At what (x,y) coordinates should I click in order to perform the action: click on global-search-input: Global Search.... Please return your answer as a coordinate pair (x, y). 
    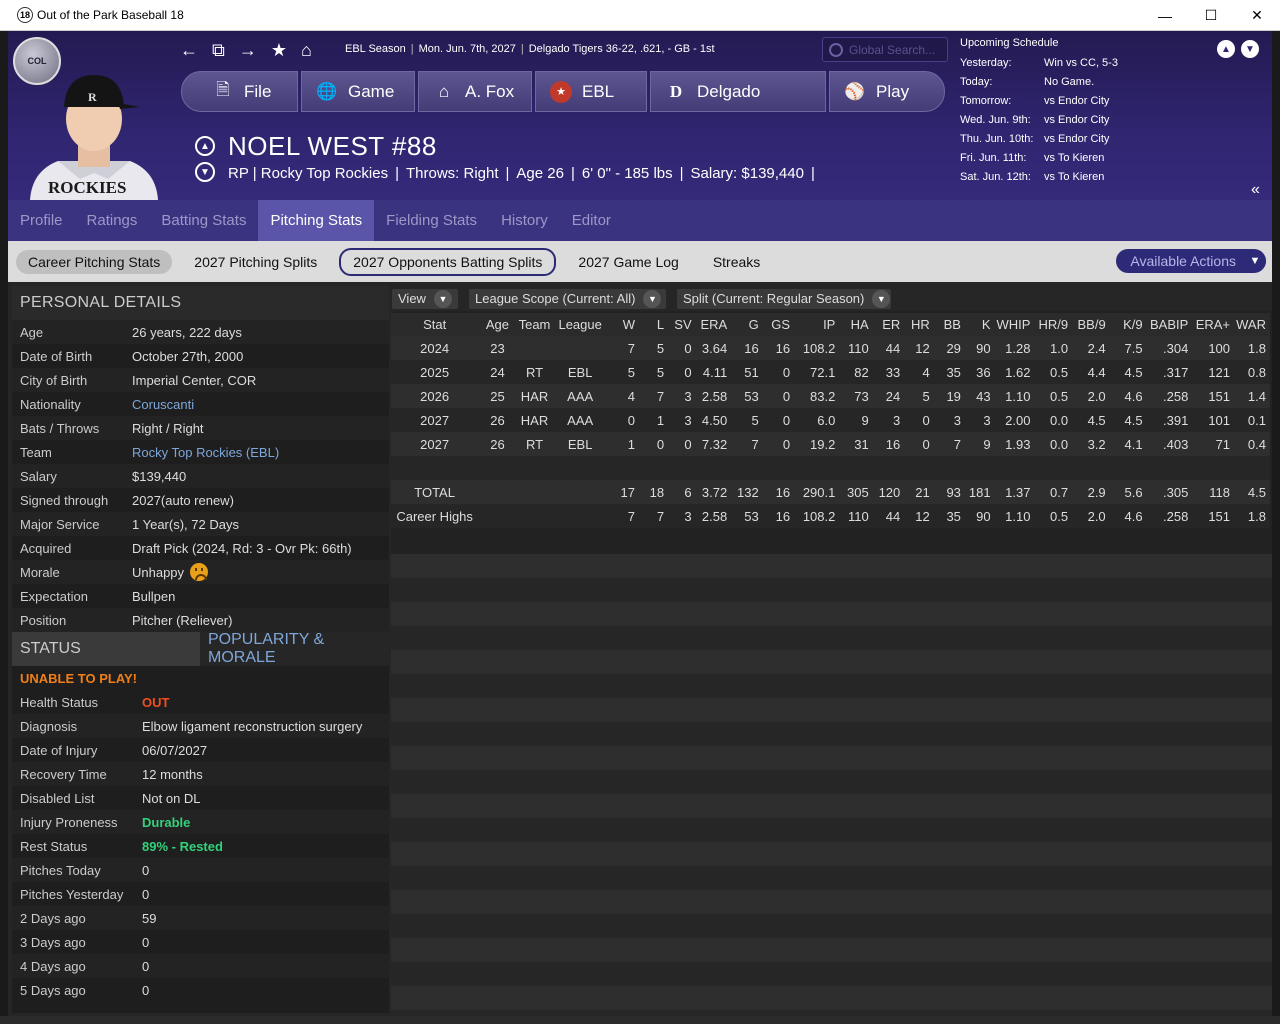
    Looking at the image, I should click on (885, 49).